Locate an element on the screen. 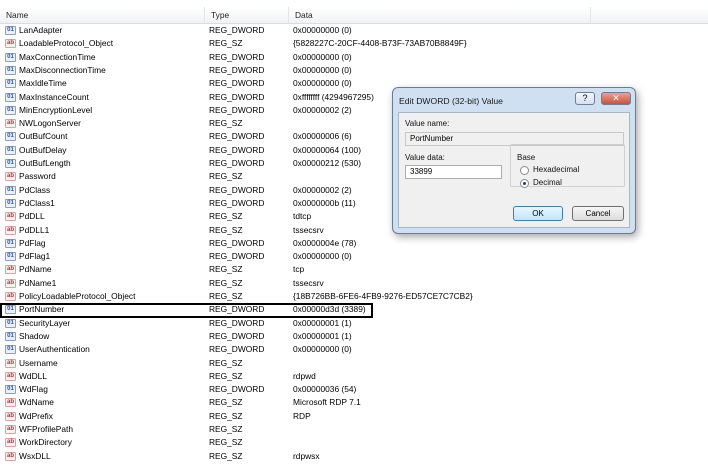  value-name-cell: WorkDirectory is located at coordinates (45, 442).